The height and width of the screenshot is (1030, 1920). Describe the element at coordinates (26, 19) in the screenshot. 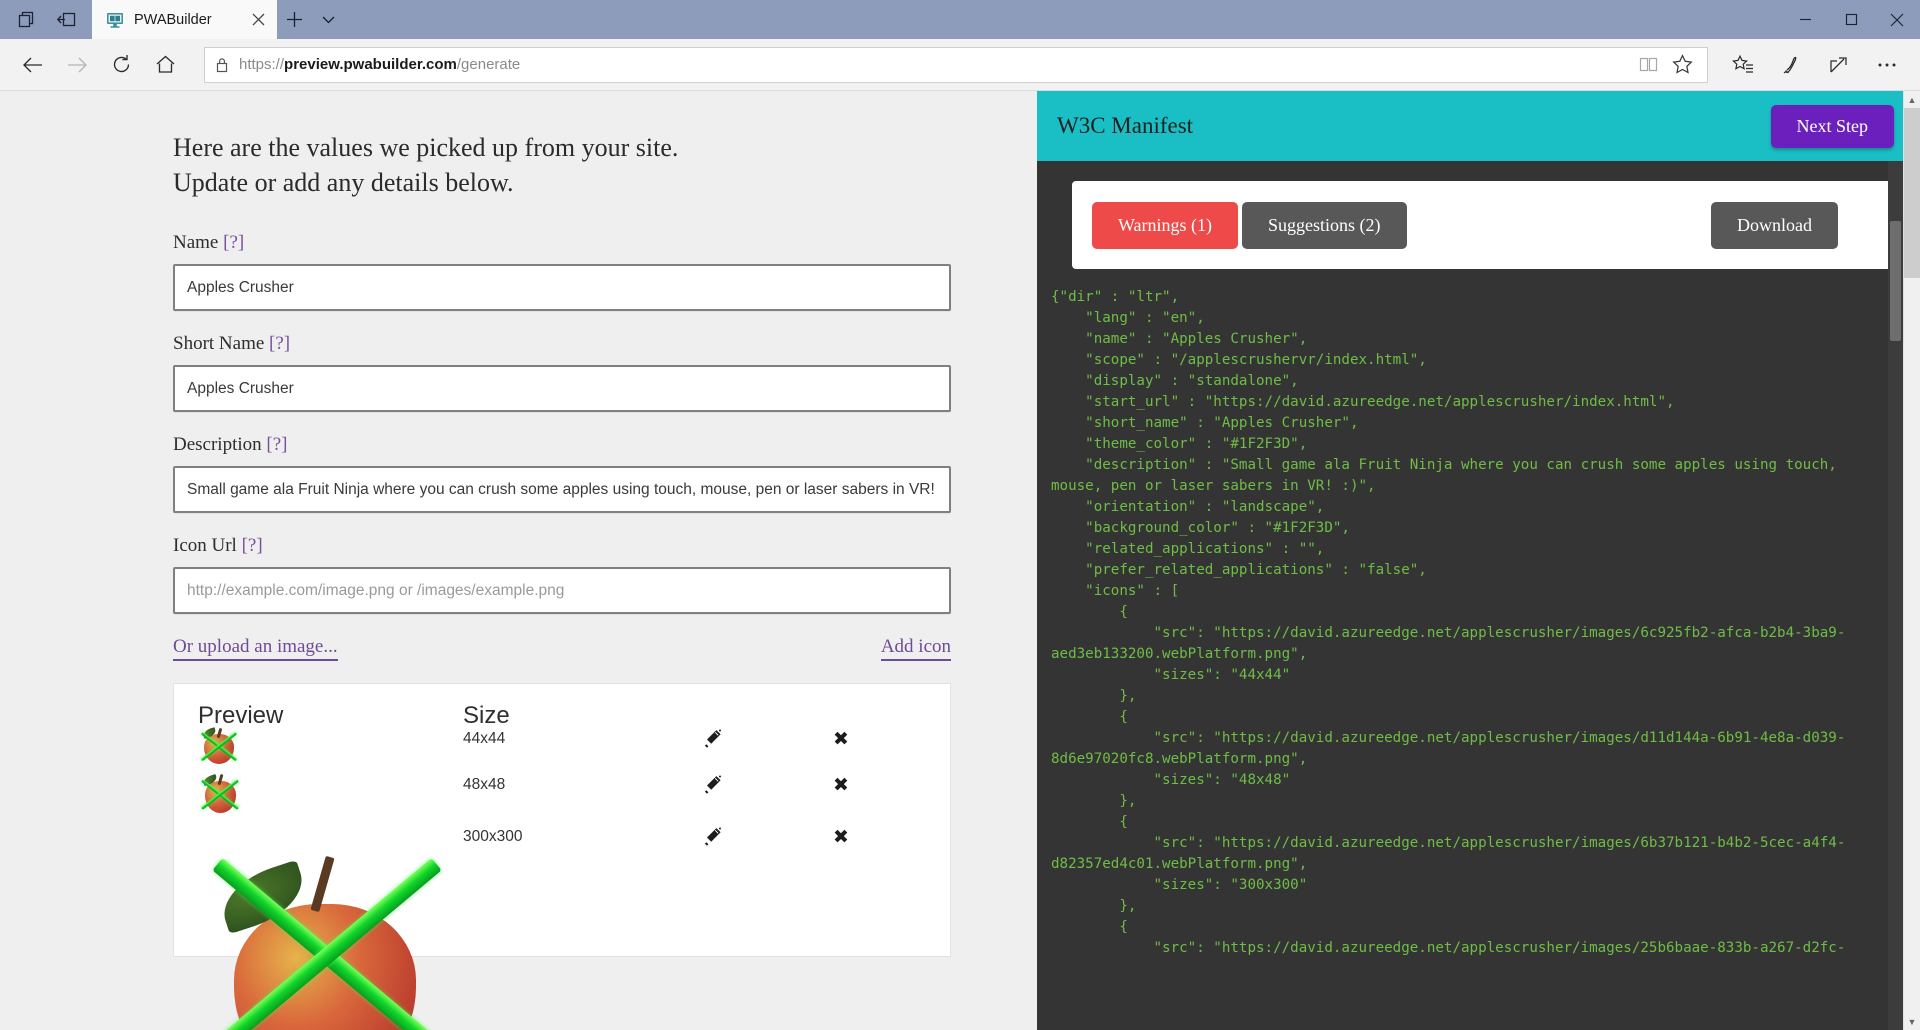

I see `tab-preview-icon` at that location.